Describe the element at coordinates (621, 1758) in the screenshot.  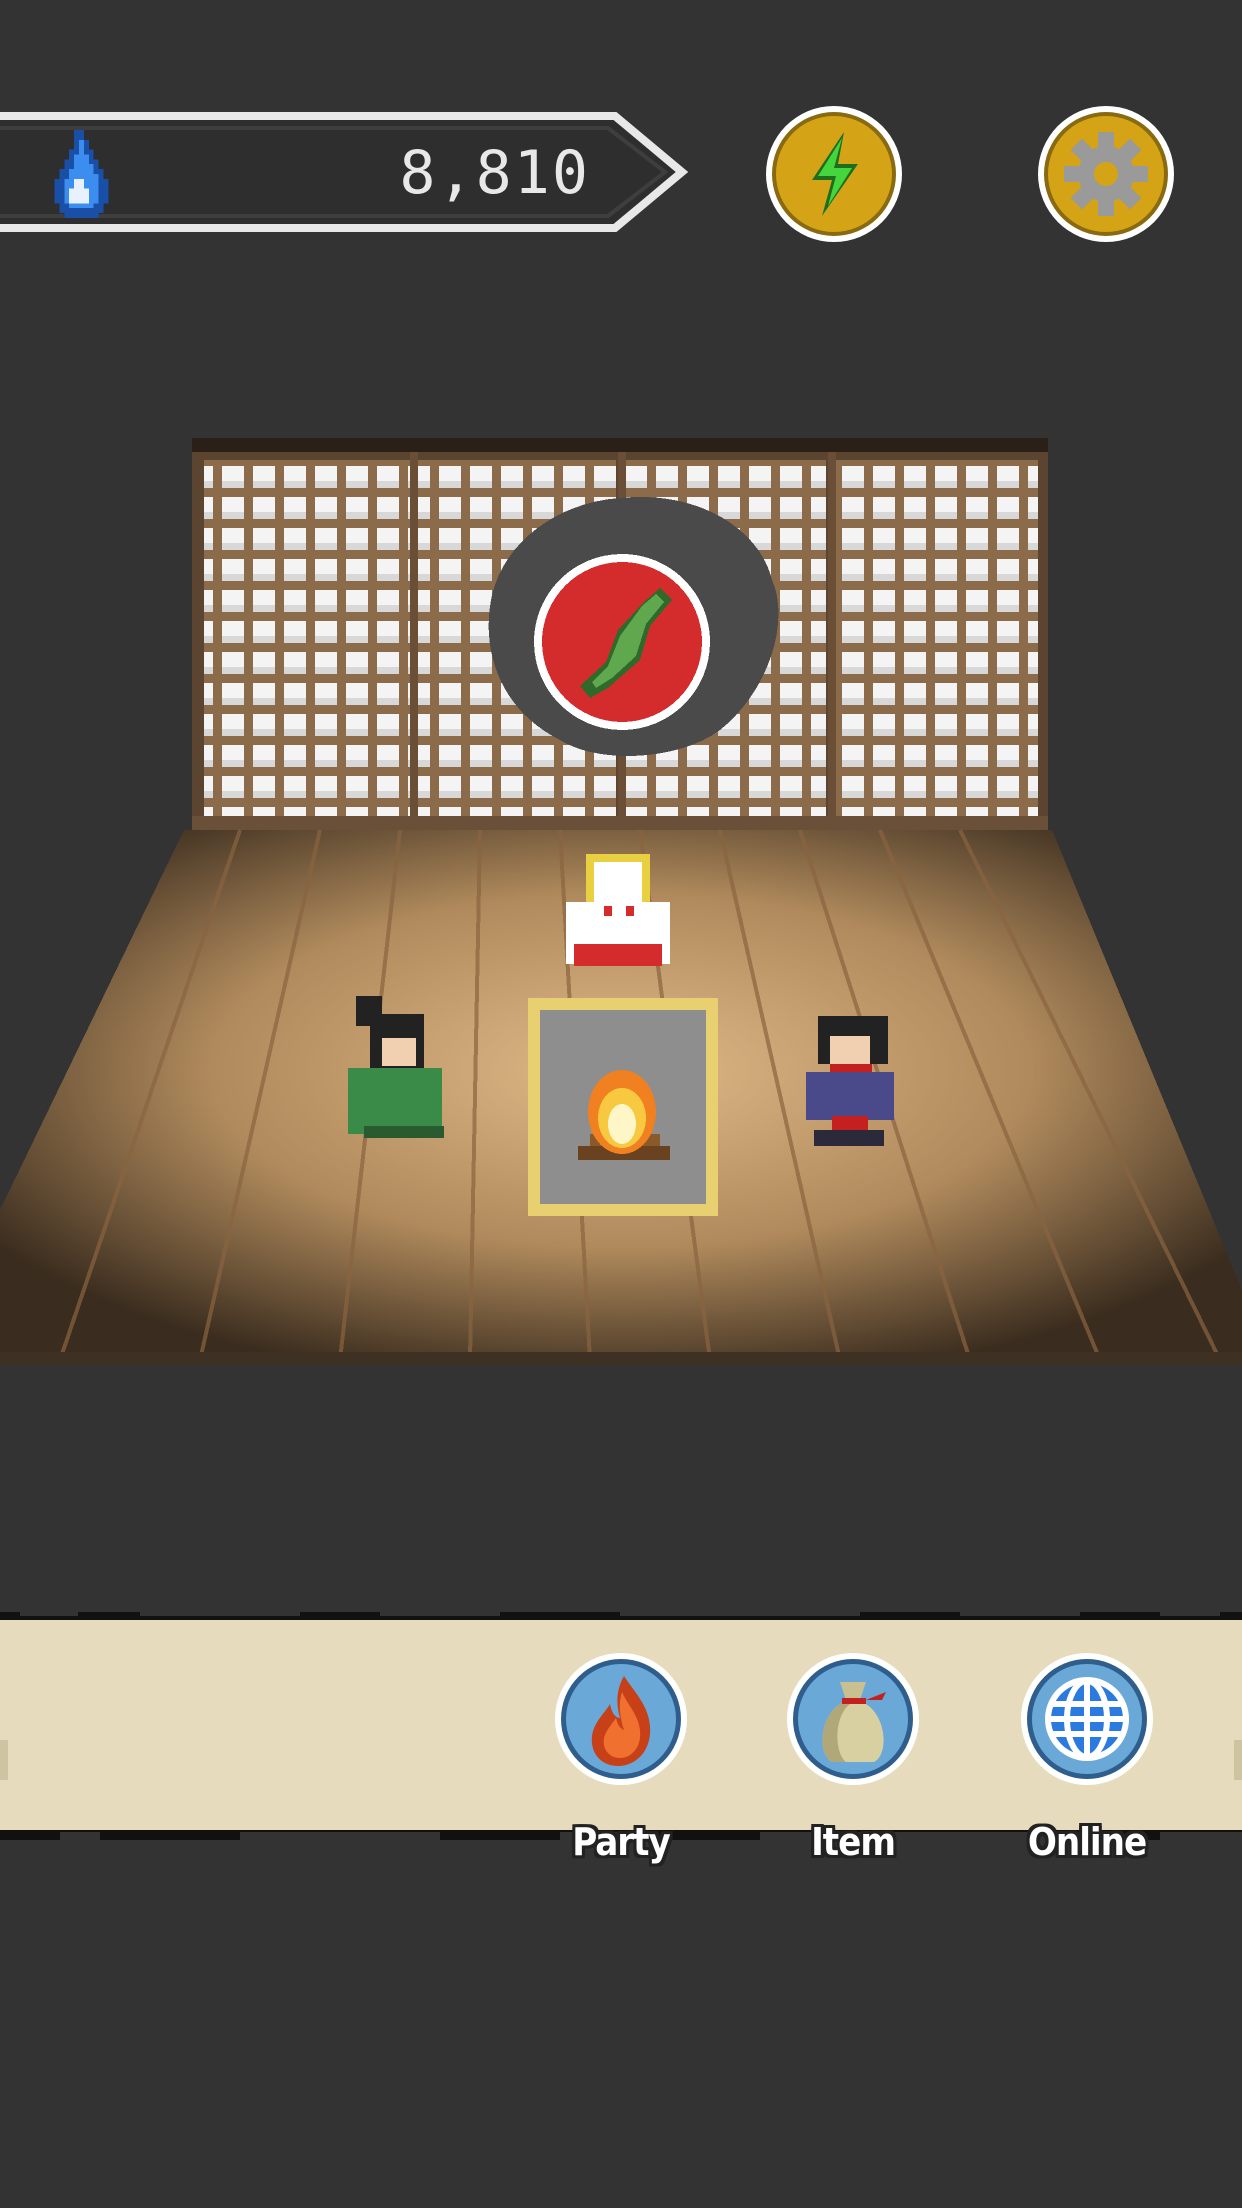
I see `party-button: Party` at that location.